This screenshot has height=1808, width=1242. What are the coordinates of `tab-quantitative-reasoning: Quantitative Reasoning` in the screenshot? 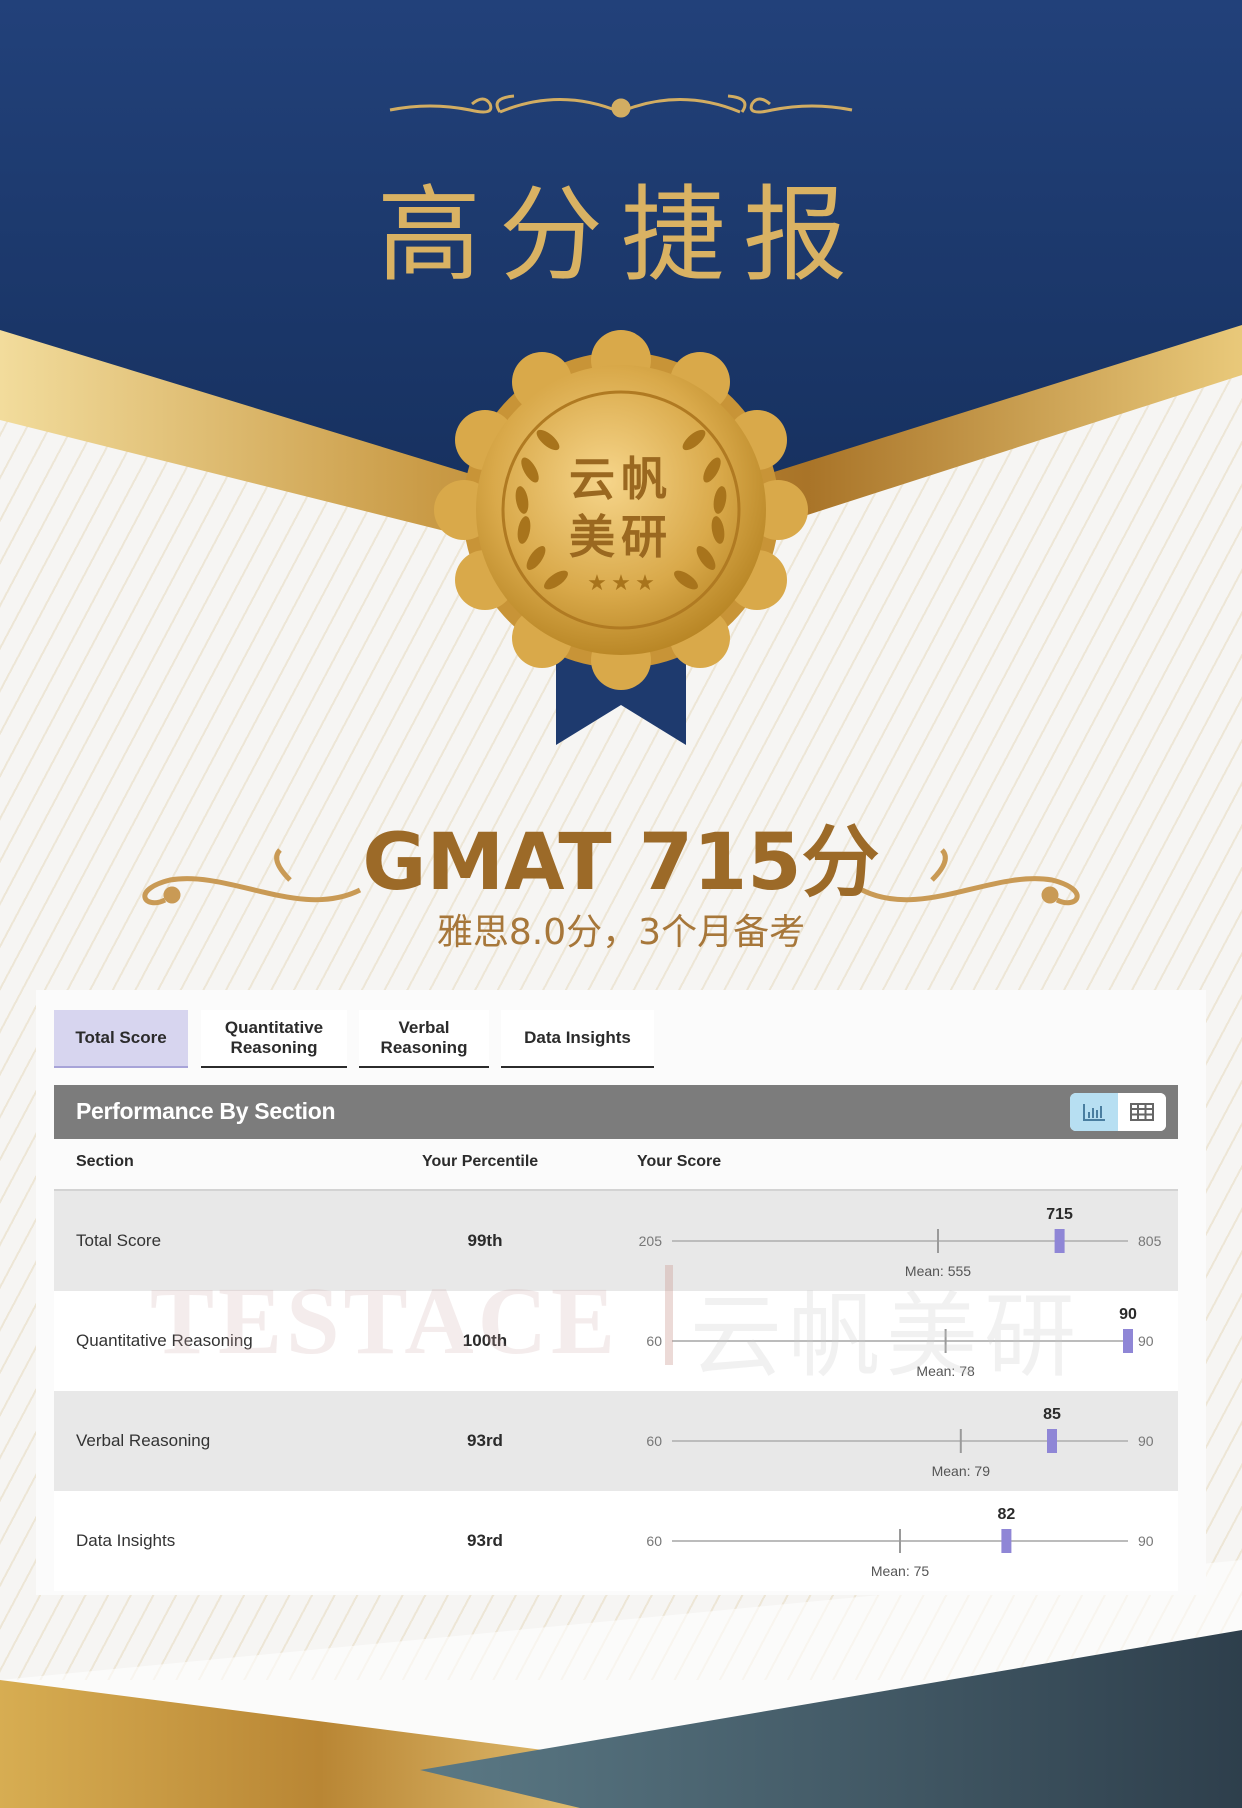 It's located at (274, 1039).